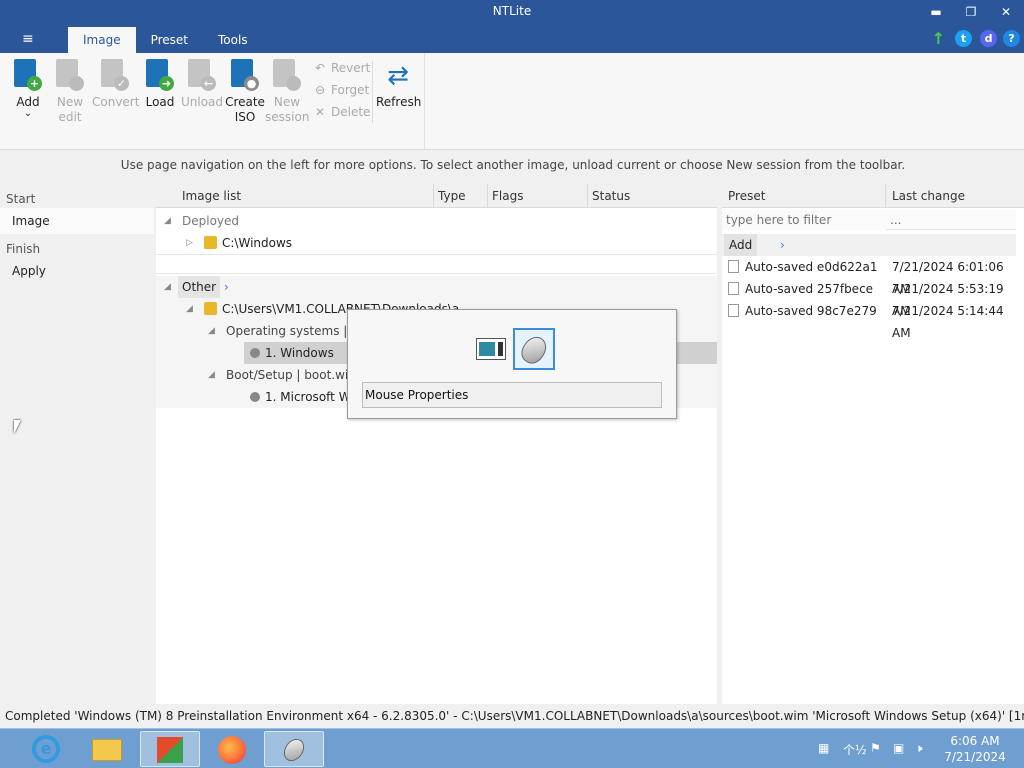 The width and height of the screenshot is (1024, 768). I want to click on tab-image: Image, so click(102, 40).